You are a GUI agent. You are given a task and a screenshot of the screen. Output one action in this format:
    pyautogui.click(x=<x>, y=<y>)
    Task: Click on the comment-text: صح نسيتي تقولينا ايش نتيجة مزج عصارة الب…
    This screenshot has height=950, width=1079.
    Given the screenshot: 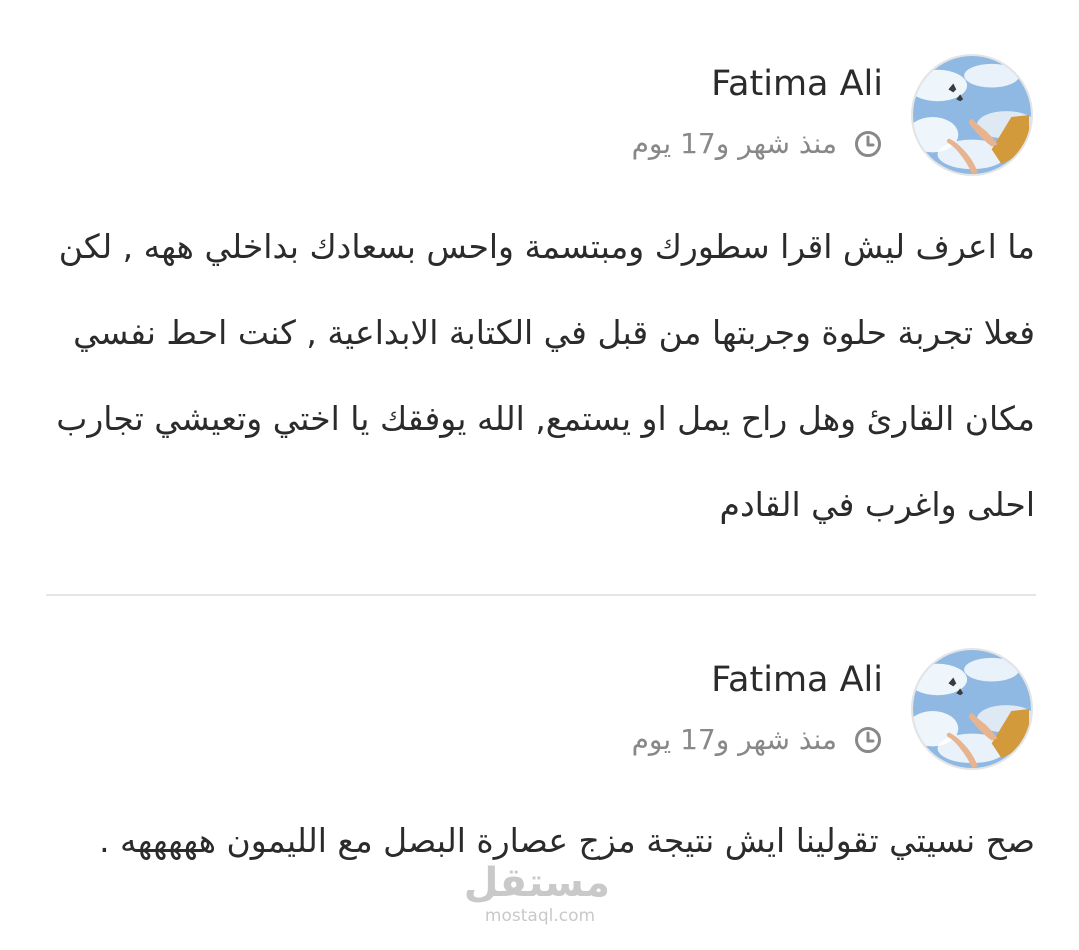 What is the action you would take?
    pyautogui.click(x=567, y=840)
    